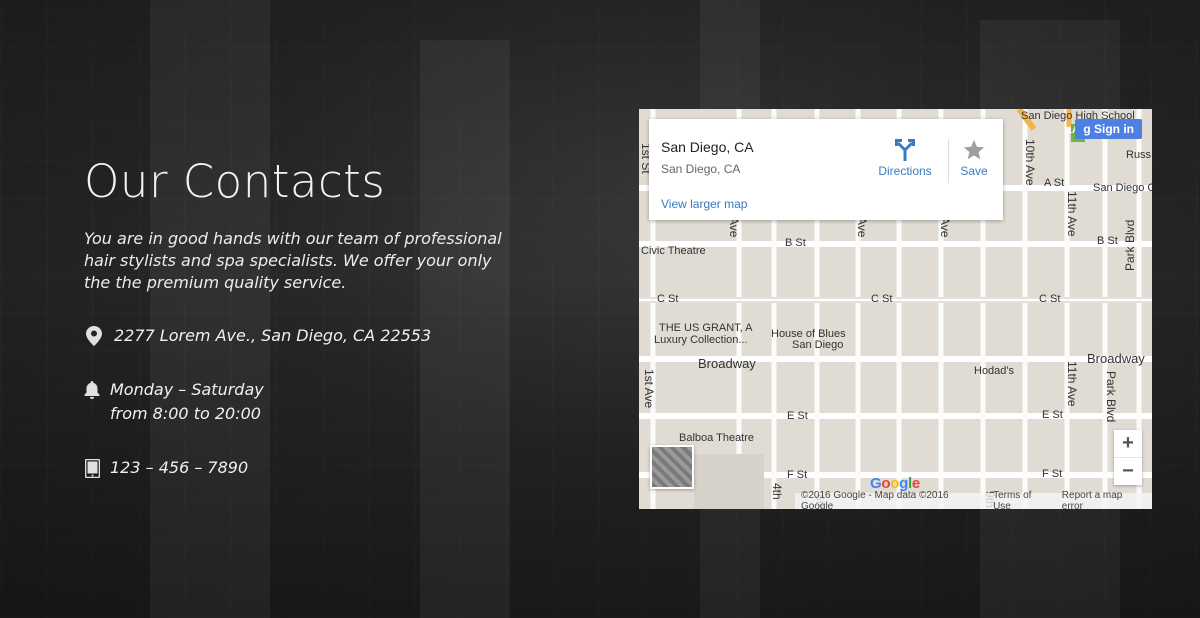  What do you see at coordinates (1114, 129) in the screenshot?
I see `sign-in-label: Sign in` at bounding box center [1114, 129].